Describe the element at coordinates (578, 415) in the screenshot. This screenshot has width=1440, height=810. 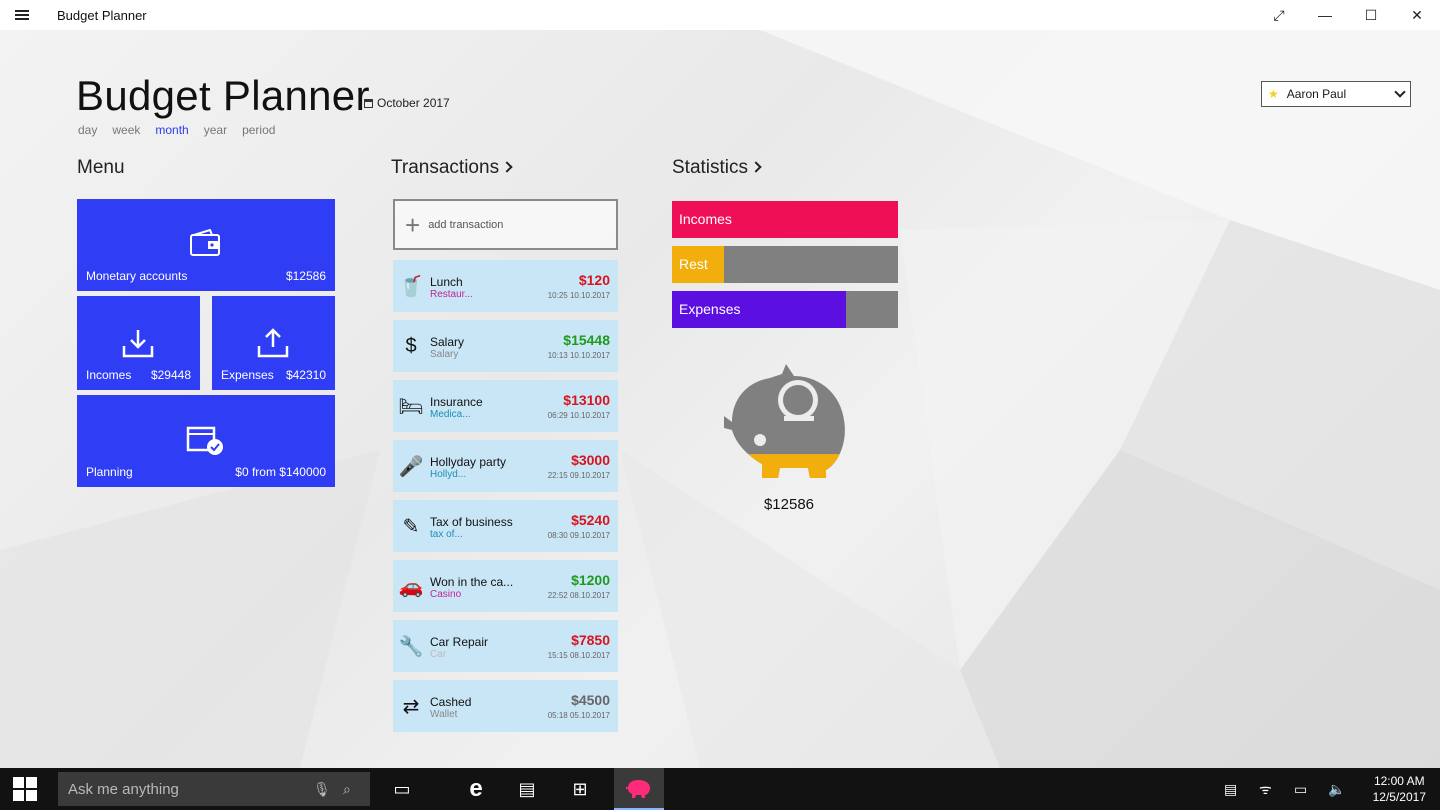
I see `transaction-time: 06:29 10.10.2017` at that location.